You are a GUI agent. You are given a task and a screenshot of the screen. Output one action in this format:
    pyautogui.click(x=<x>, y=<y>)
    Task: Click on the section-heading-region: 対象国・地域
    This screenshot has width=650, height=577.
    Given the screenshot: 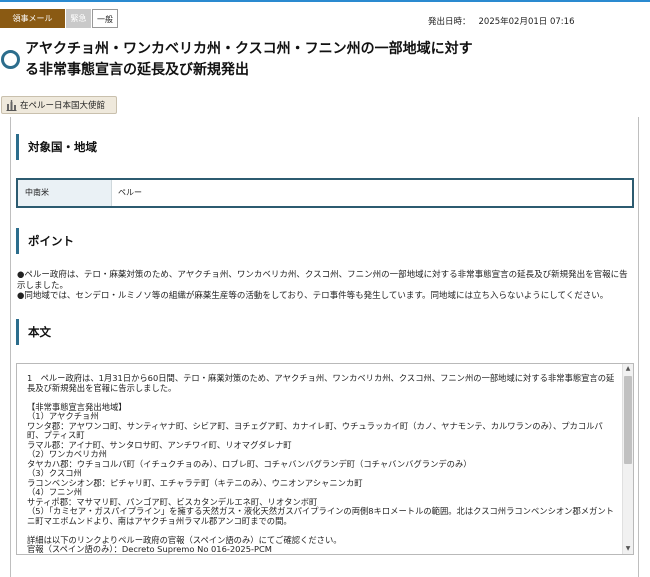 What is the action you would take?
    pyautogui.click(x=56, y=147)
    